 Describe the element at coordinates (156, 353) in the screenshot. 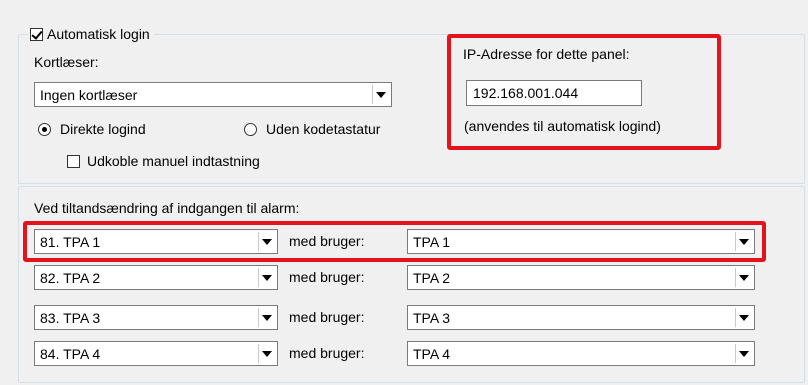

I see `input-select-4: 84. TPA 4` at that location.